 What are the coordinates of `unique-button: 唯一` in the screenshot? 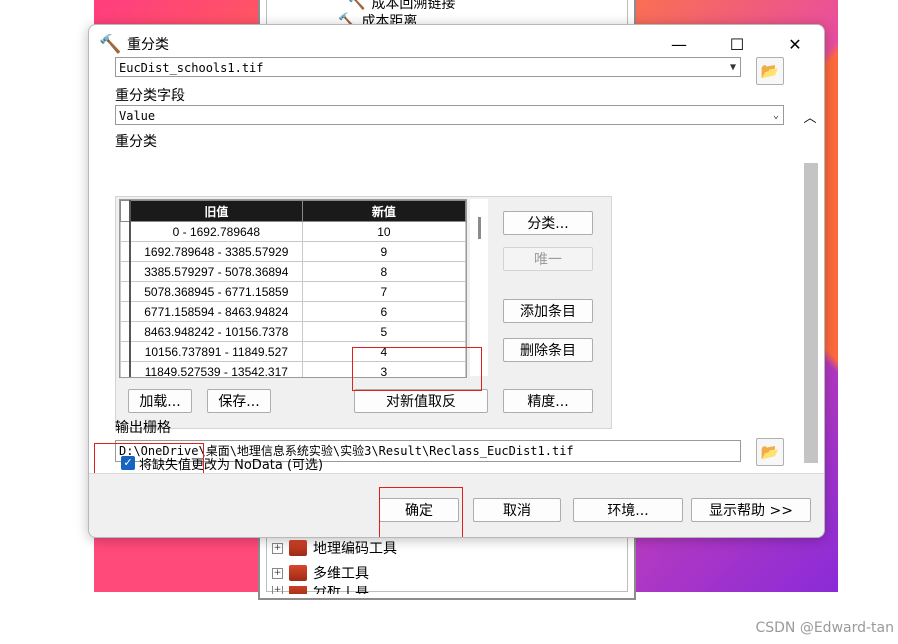 It's located at (548, 259).